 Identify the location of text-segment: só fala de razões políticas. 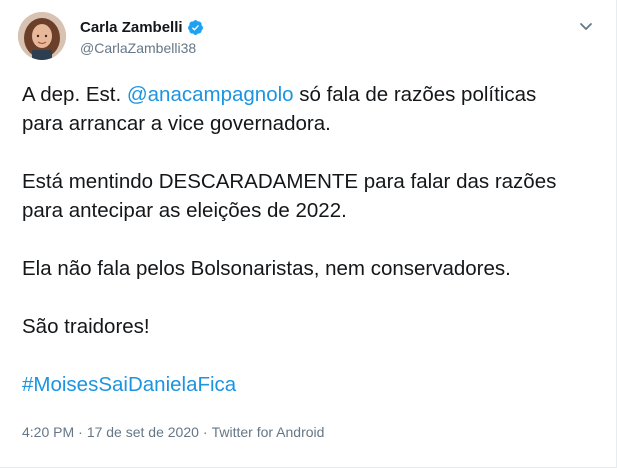
(415, 94).